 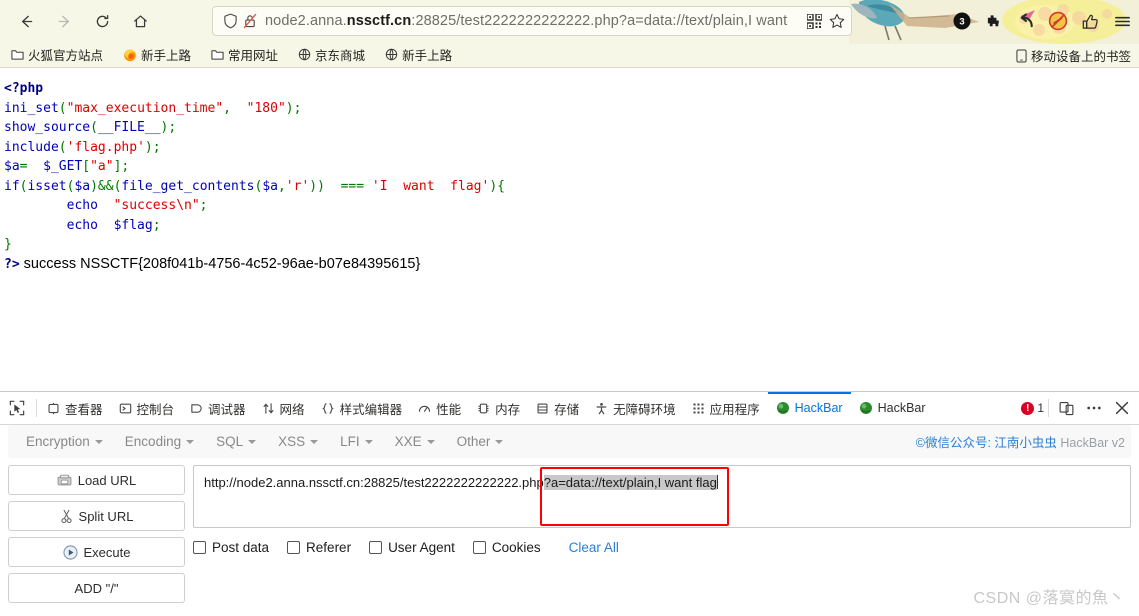 I want to click on element-picker-button, so click(x=17, y=408).